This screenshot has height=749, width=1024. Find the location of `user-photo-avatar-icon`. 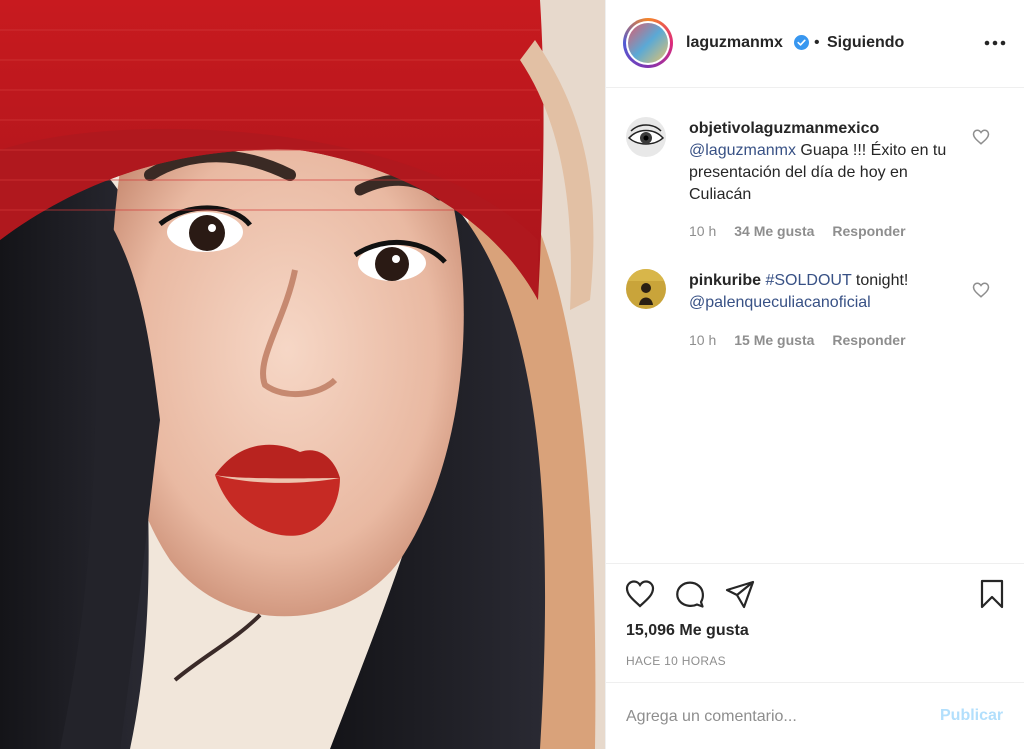

user-photo-avatar-icon is located at coordinates (646, 289).